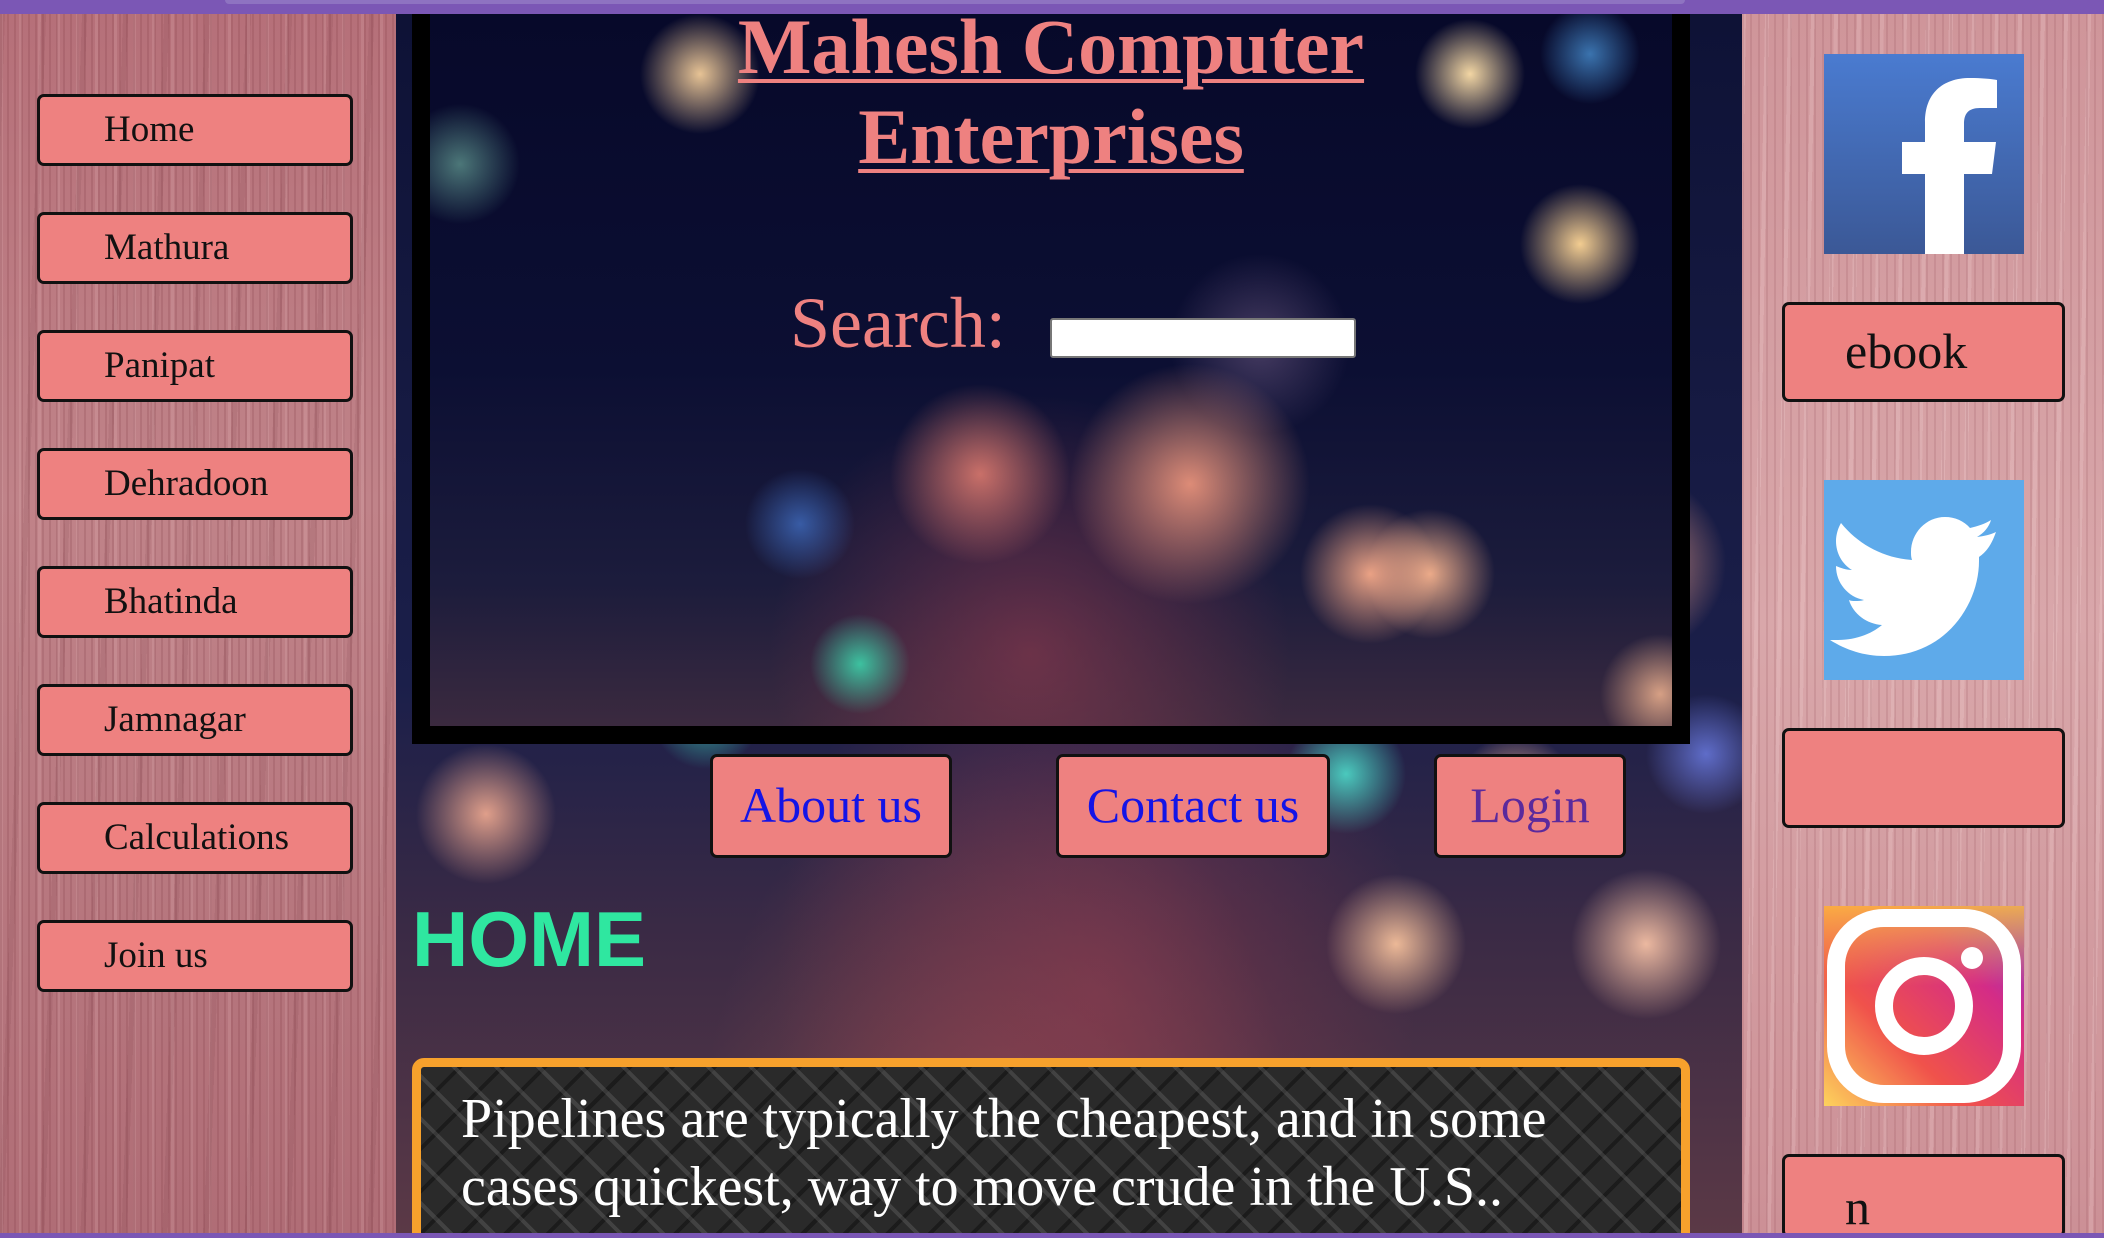 Image resolution: width=2104 pixels, height=1238 pixels. I want to click on twitter-icon, so click(1924, 580).